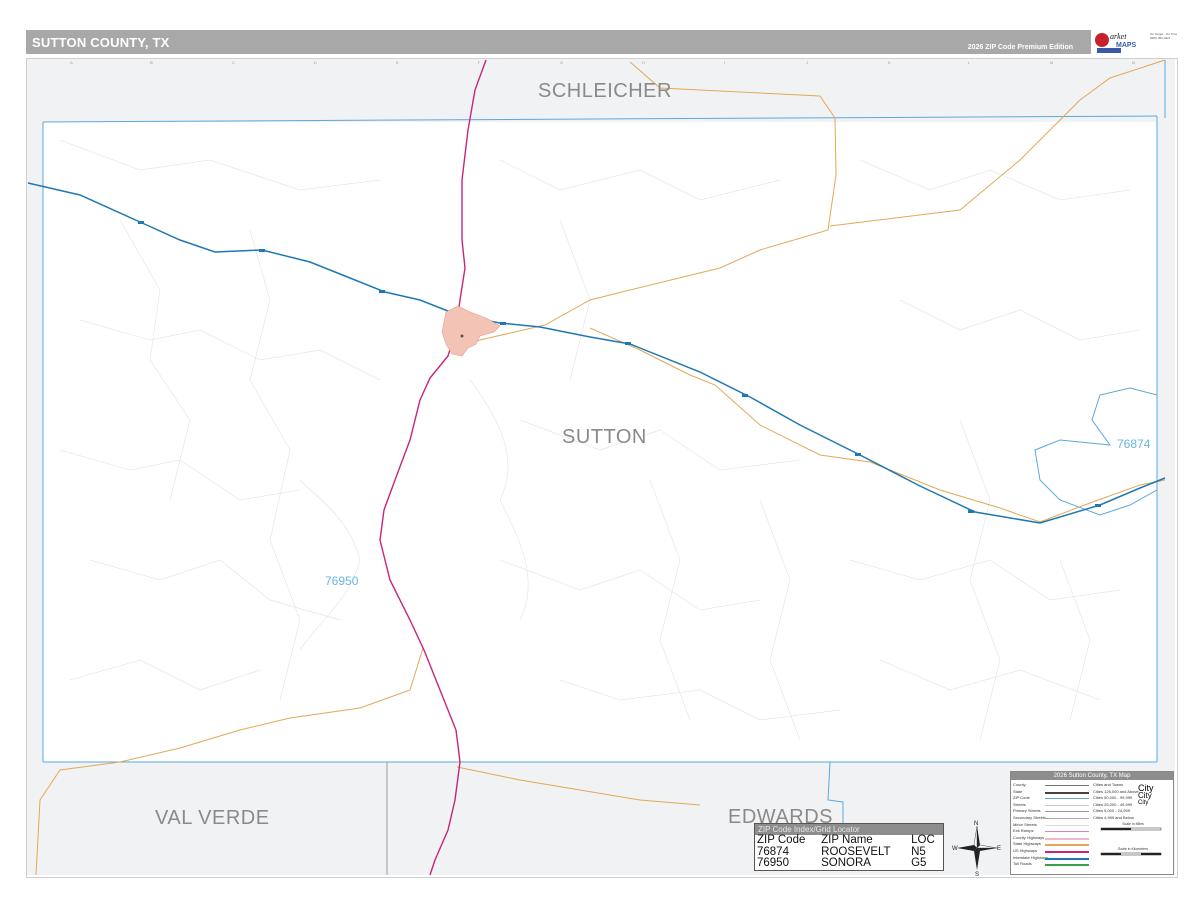 Image resolution: width=1200 pixels, height=908 pixels. Describe the element at coordinates (724, 62) in the screenshot. I see `svg-text: I` at that location.